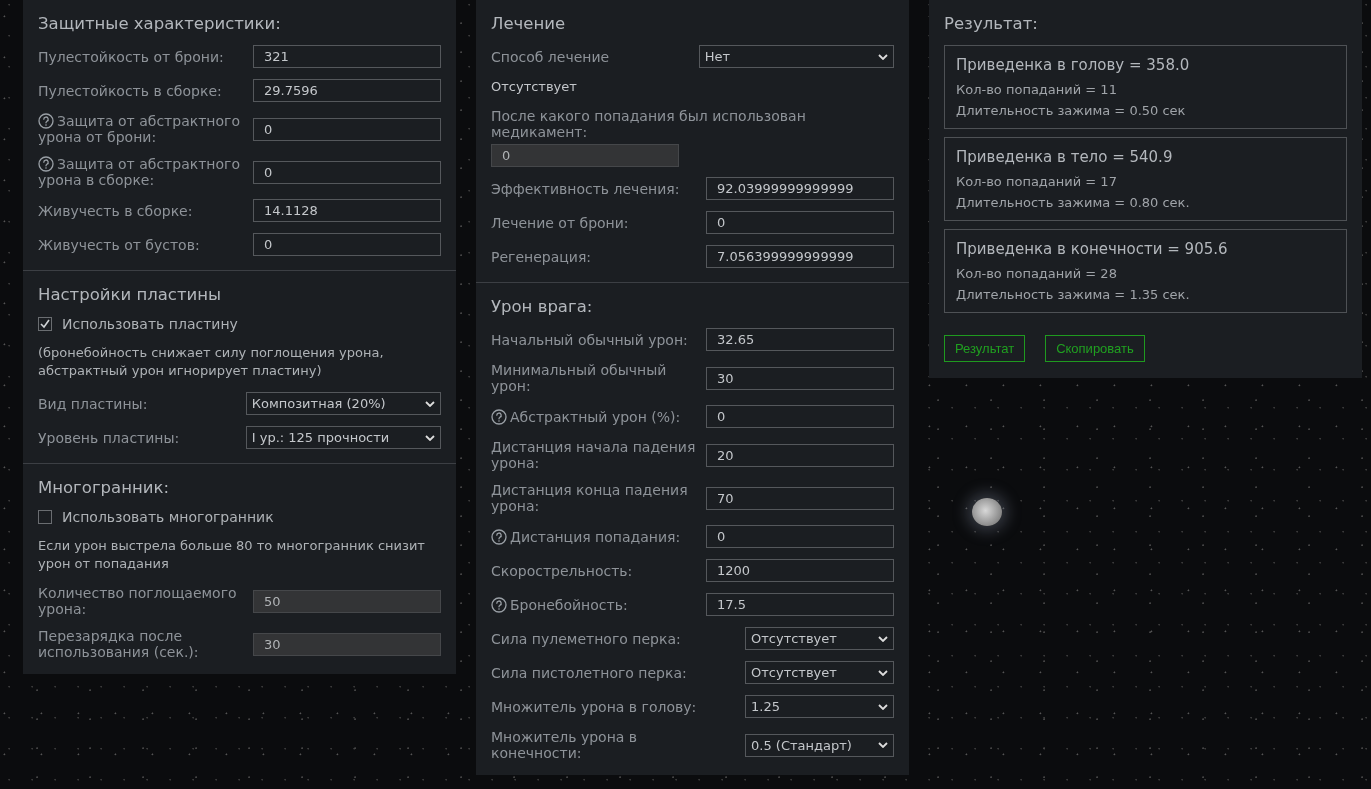  I want to click on result-line: Кол-во попаданий = 28, so click(1037, 273).